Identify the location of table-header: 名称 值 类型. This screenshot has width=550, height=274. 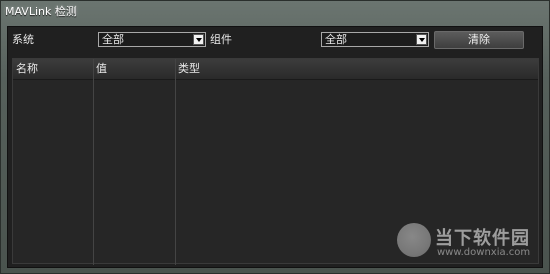
(275, 69).